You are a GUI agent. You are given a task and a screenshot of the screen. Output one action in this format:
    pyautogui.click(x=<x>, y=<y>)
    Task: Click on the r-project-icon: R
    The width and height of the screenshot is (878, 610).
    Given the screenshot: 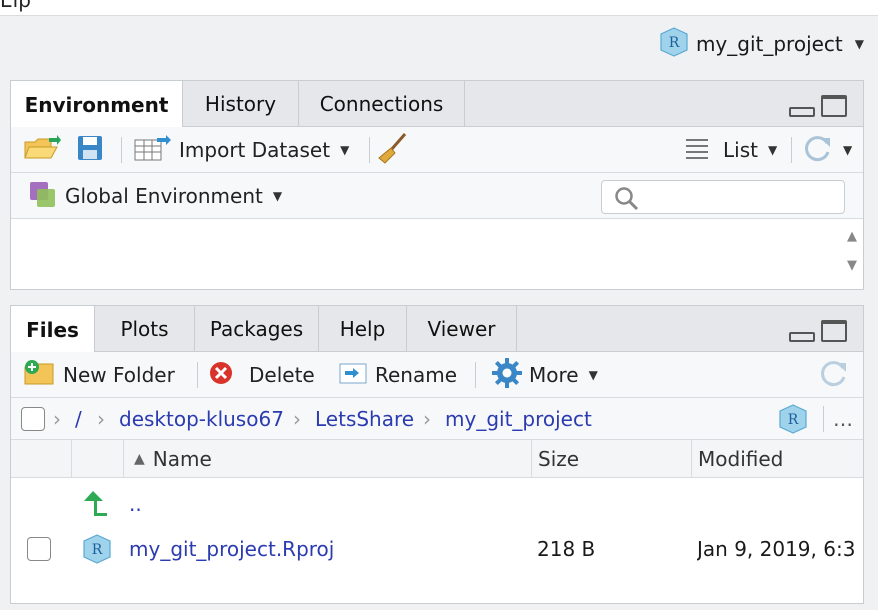 What is the action you would take?
    pyautogui.click(x=674, y=44)
    